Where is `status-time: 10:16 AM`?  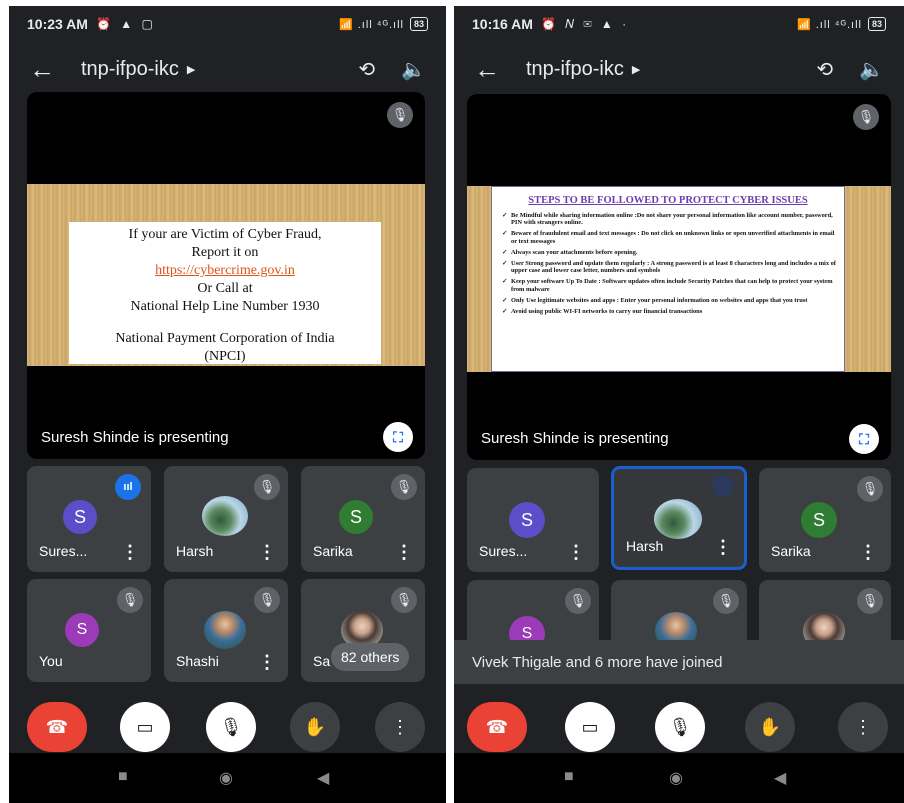 status-time: 10:16 AM is located at coordinates (502, 24).